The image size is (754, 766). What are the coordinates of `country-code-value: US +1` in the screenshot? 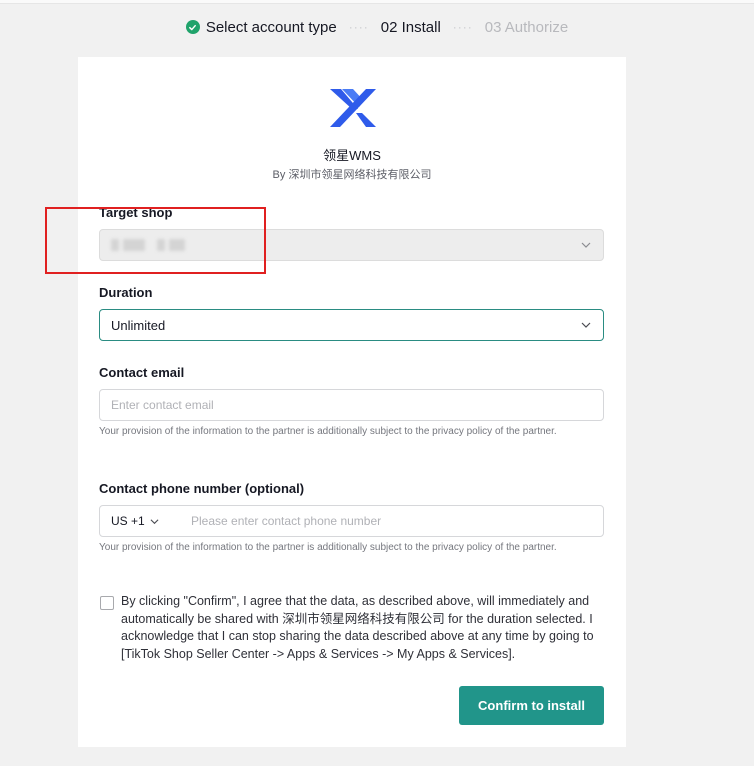 It's located at (128, 521).